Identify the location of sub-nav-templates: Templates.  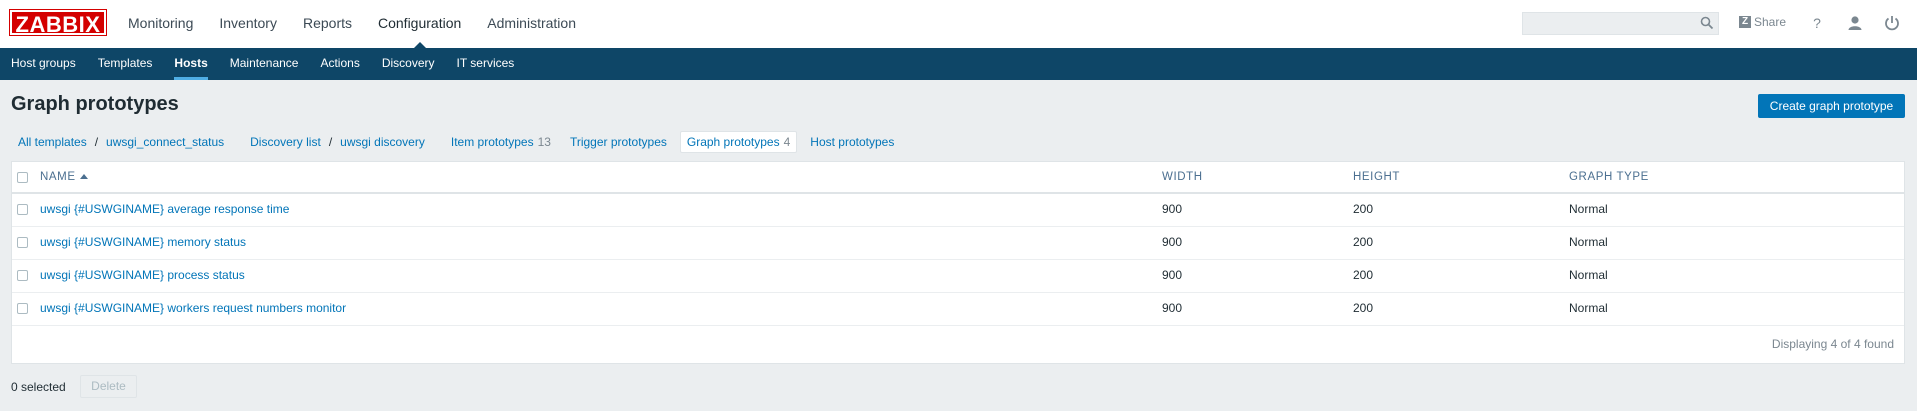
(125, 64).